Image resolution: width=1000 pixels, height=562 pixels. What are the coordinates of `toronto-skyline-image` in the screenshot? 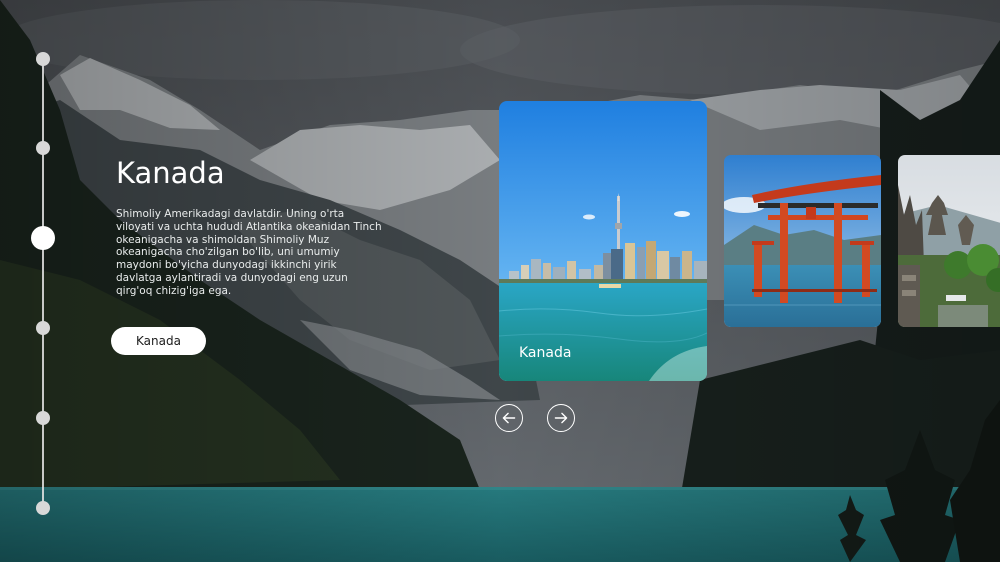 It's located at (603, 241).